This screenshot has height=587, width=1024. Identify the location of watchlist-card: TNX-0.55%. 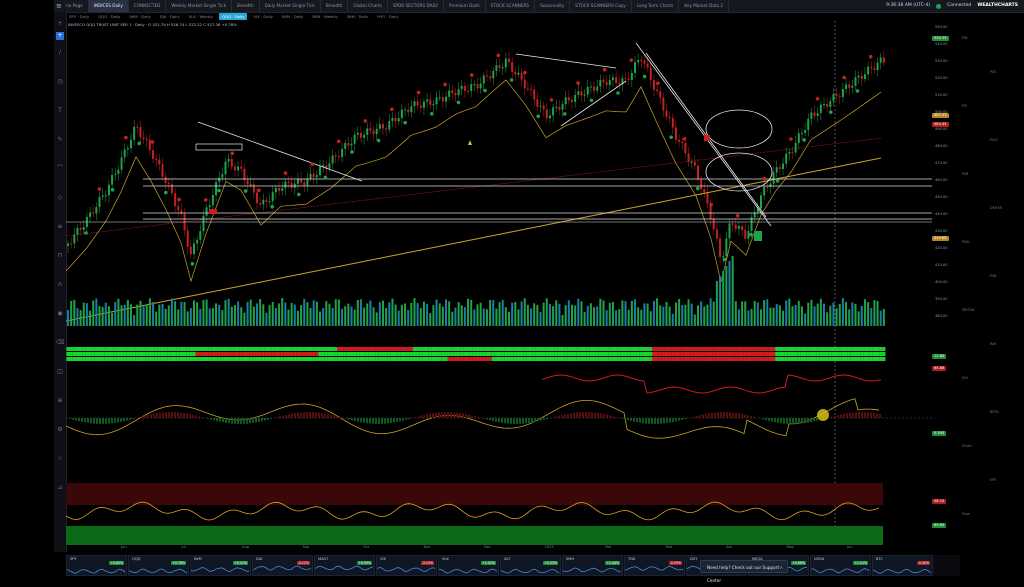
(654, 565).